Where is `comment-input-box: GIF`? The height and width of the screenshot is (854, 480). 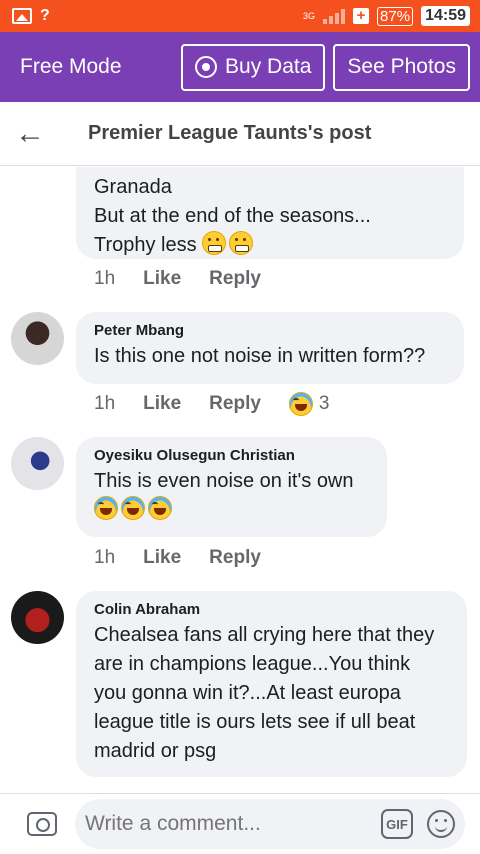
comment-input-box: GIF is located at coordinates (270, 824).